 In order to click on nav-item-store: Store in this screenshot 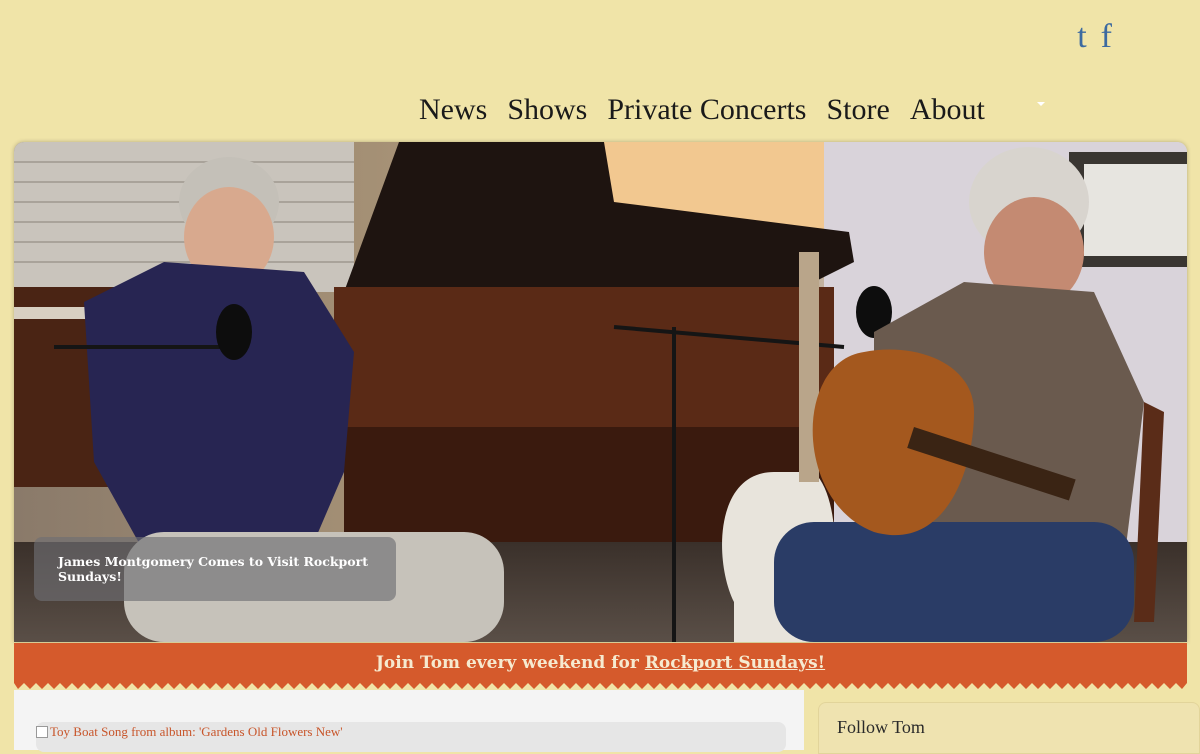, I will do `click(857, 110)`.